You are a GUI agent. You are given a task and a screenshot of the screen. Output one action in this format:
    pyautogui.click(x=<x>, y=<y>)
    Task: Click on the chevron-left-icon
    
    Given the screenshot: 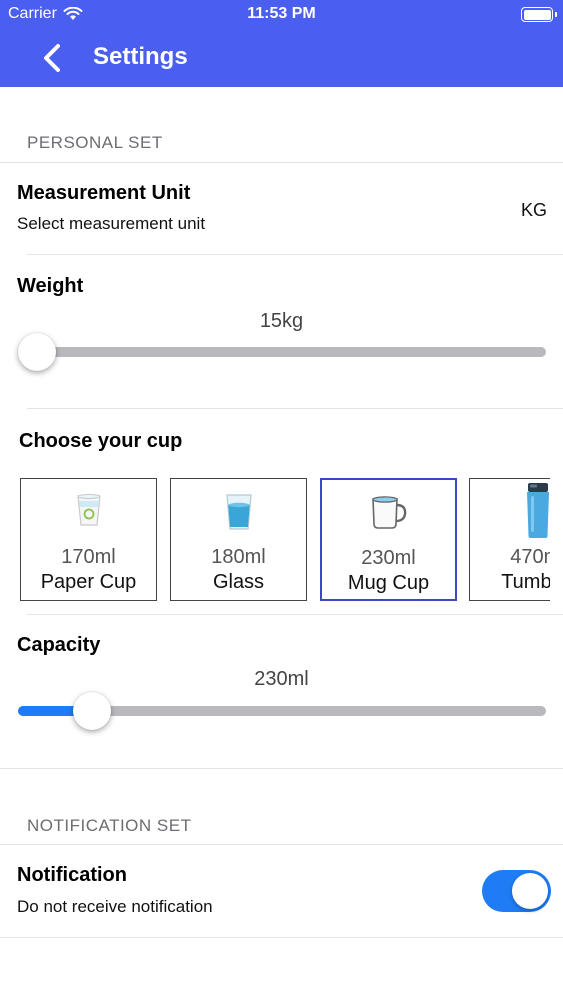 What is the action you would take?
    pyautogui.click(x=52, y=58)
    